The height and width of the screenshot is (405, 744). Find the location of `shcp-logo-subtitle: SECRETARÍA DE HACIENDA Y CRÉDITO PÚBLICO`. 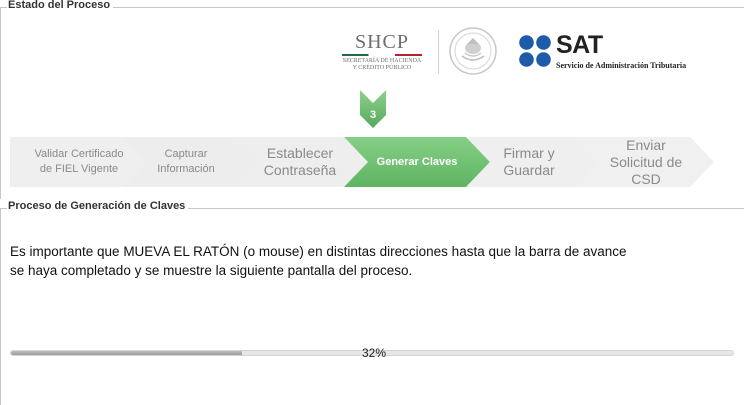

shcp-logo-subtitle: SECRETARÍA DE HACIENDA Y CRÉDITO PÚBLICO is located at coordinates (382, 65).